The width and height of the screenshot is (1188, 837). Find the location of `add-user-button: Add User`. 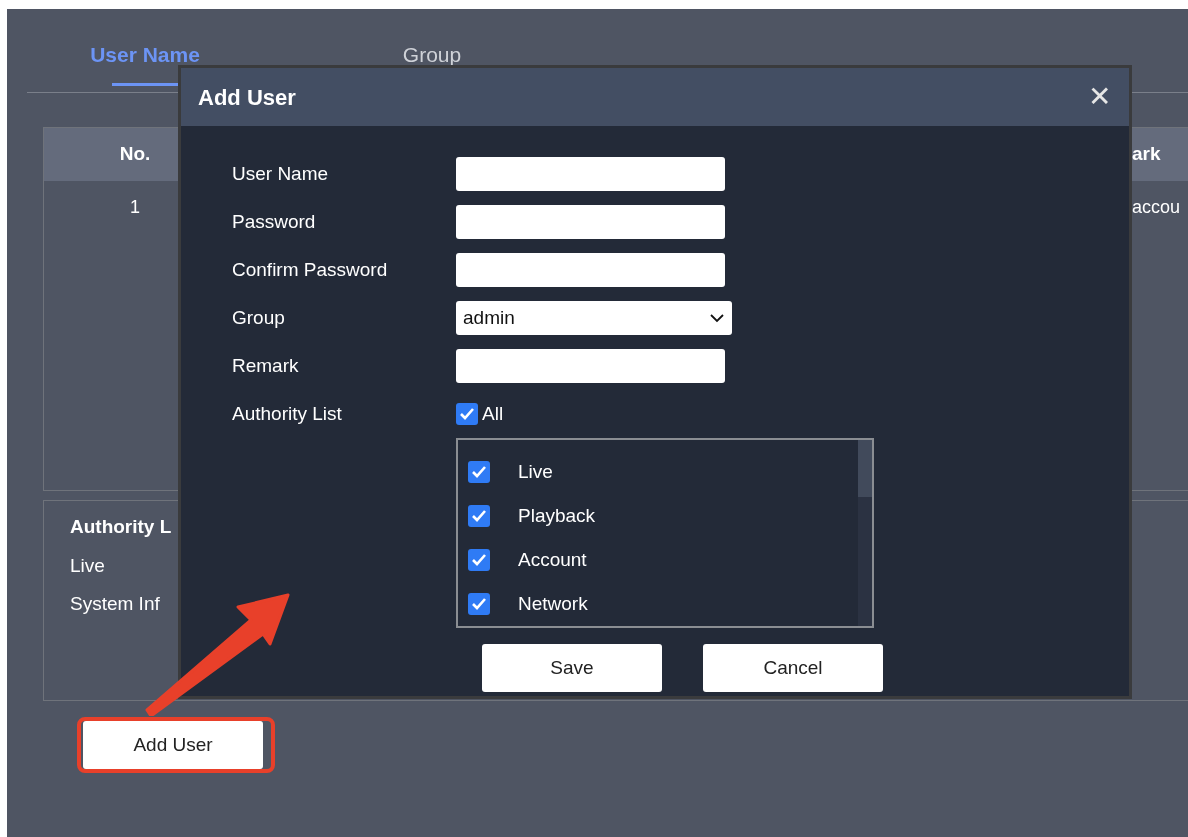

add-user-button: Add User is located at coordinates (173, 745).